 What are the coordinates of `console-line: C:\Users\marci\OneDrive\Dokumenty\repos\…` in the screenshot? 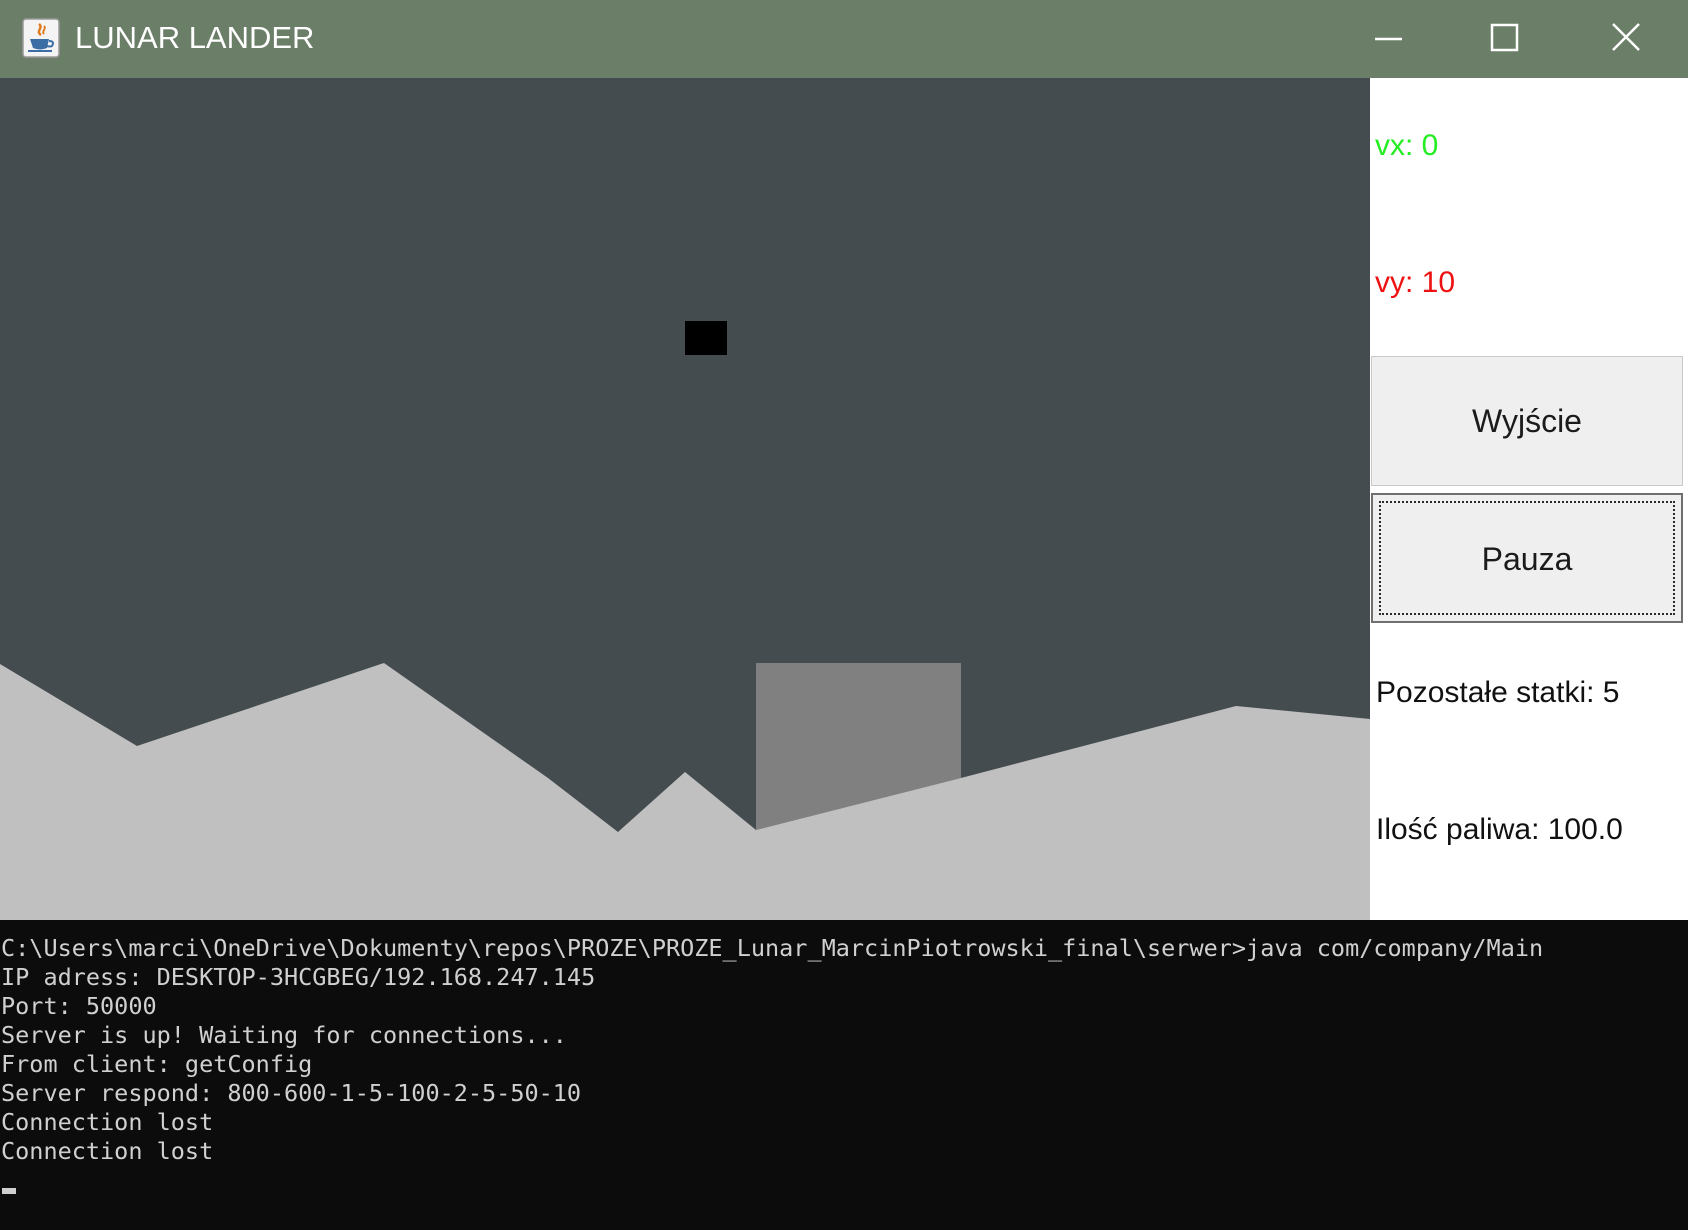 It's located at (772, 948).